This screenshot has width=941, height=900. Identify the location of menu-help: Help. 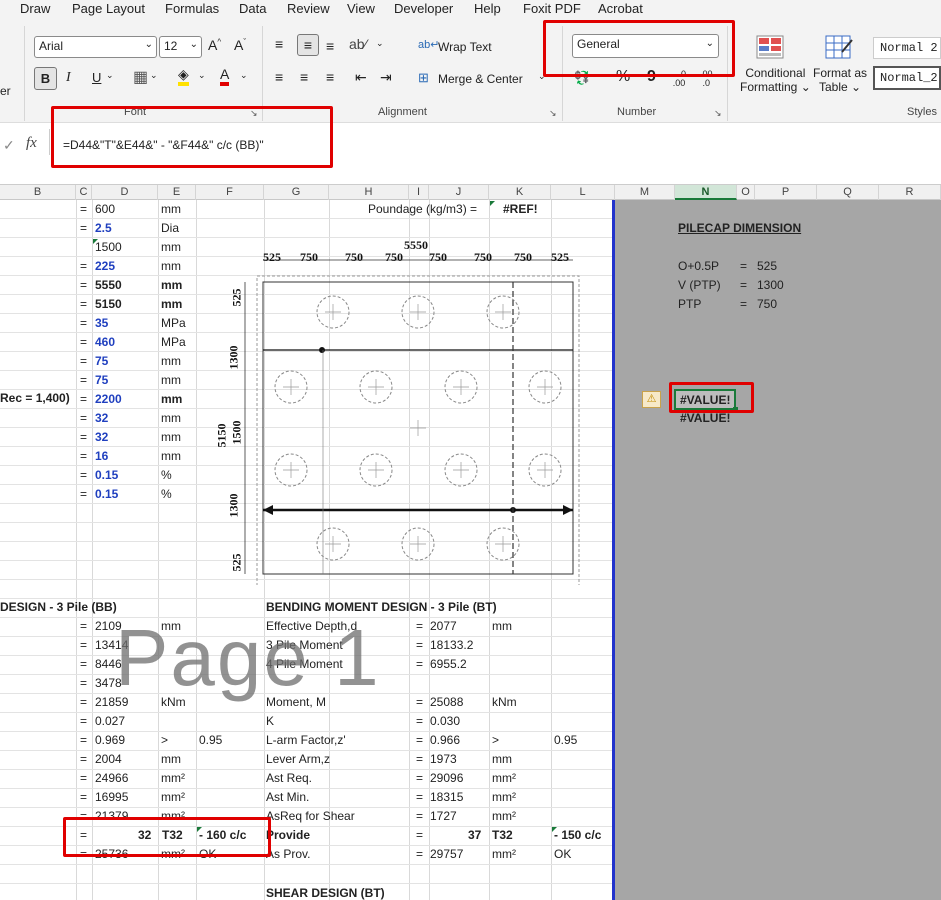
(487, 8).